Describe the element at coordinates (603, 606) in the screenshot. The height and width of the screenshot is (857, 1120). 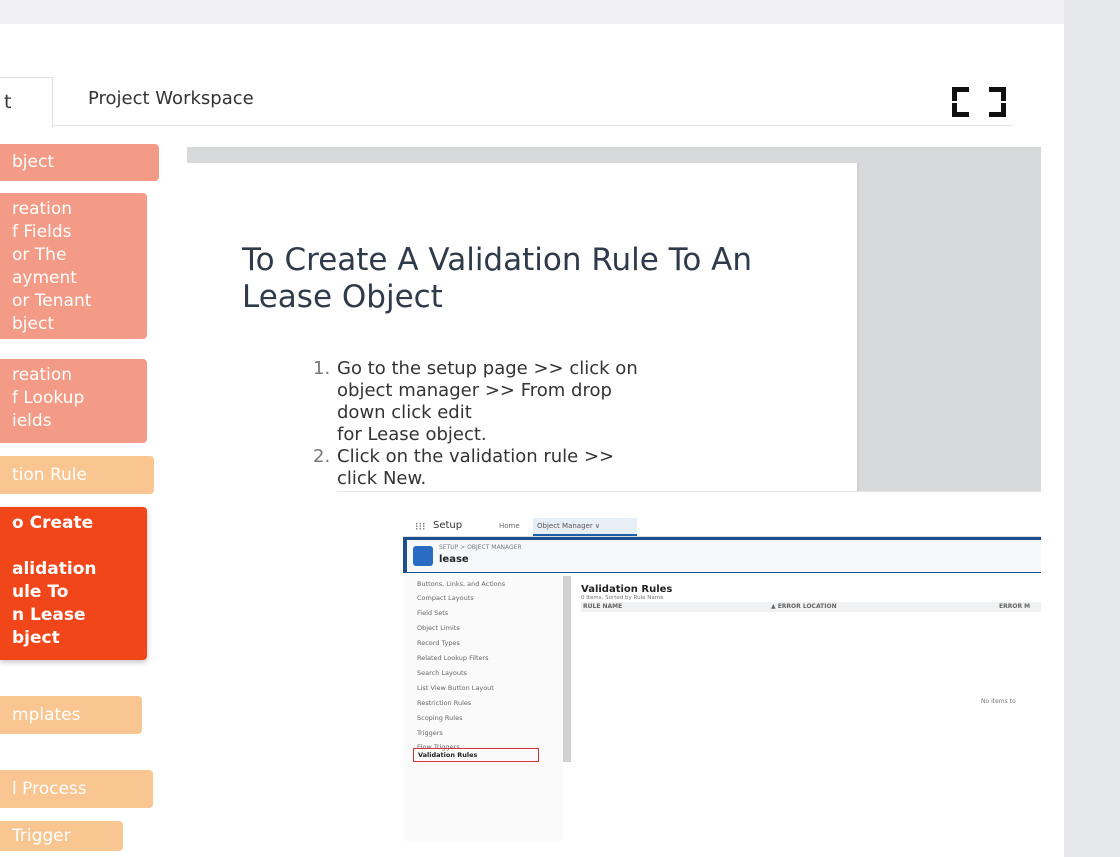
I see `sf-column-rule-name: RULE NAME` at that location.